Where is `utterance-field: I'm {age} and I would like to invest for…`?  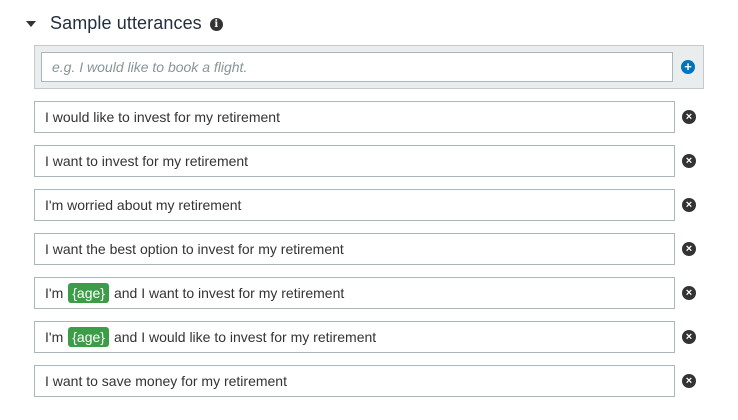 utterance-field: I'm {age} and I would like to invest for… is located at coordinates (354, 337).